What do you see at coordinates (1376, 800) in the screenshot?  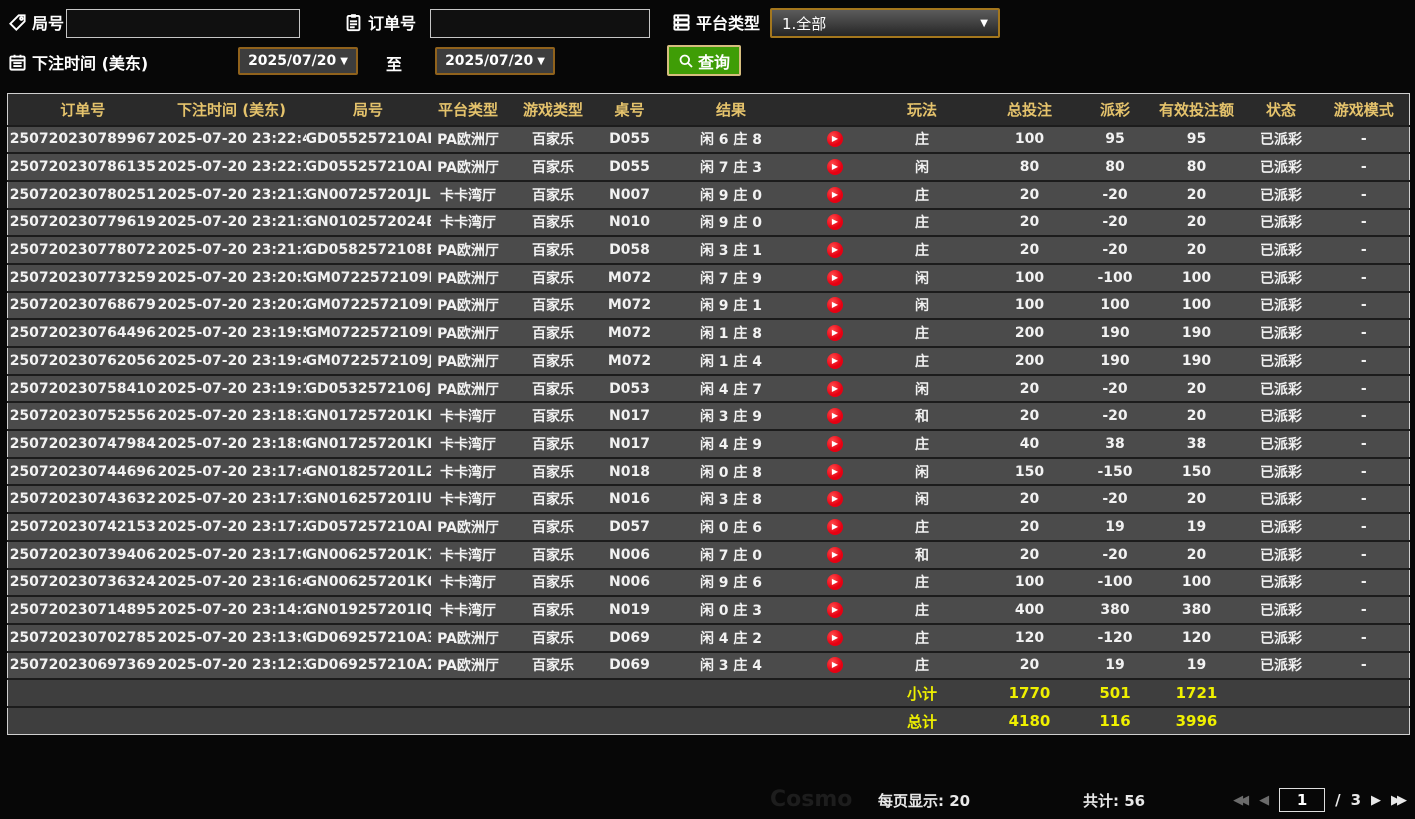 I see `next-page-button: ▶` at bounding box center [1376, 800].